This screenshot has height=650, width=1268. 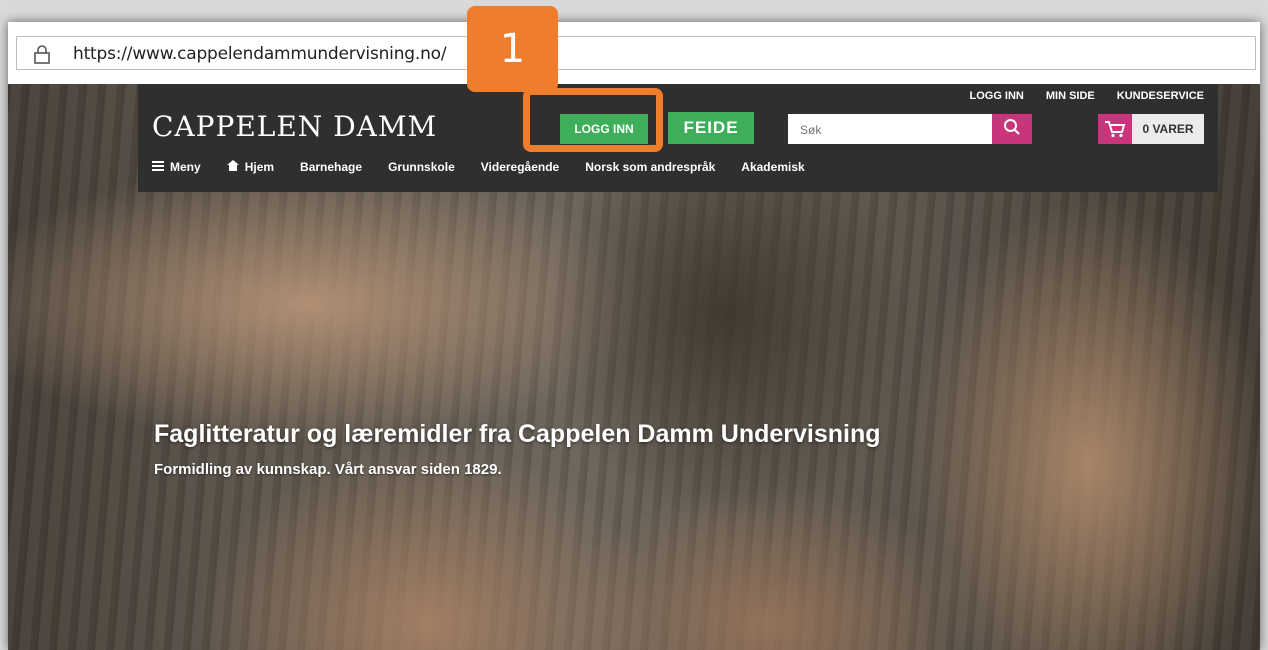 I want to click on nav-item-grunnskole: Grunnskole, so click(x=421, y=167).